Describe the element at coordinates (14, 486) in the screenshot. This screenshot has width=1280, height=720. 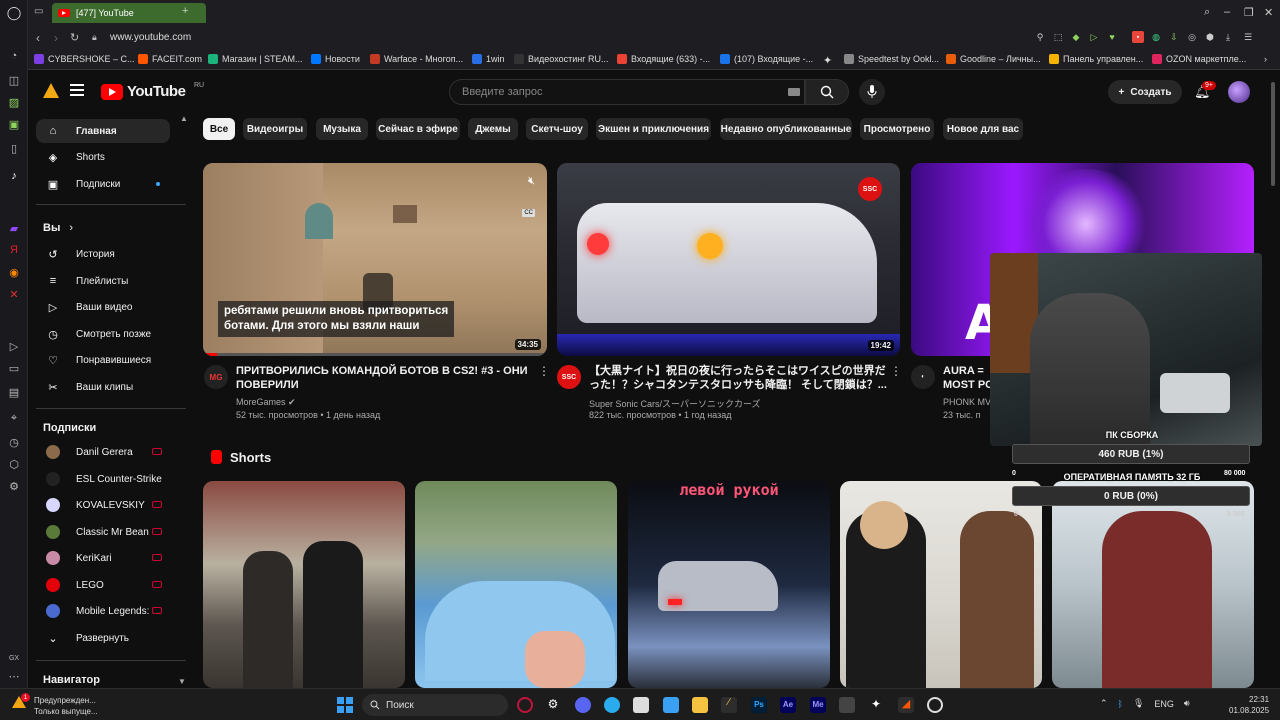
I see `settings-icon: ⚙` at that location.